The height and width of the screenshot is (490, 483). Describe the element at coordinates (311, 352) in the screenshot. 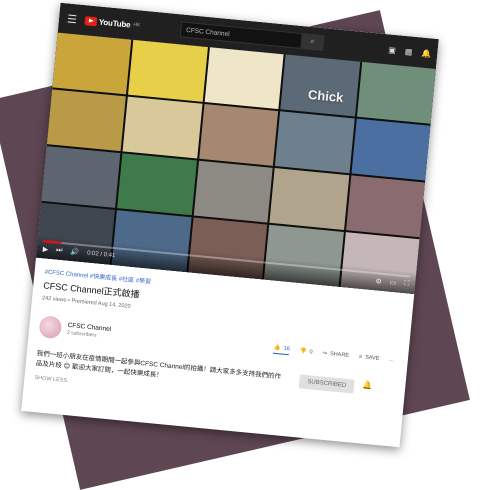

I see `dislike-count: 0` at that location.